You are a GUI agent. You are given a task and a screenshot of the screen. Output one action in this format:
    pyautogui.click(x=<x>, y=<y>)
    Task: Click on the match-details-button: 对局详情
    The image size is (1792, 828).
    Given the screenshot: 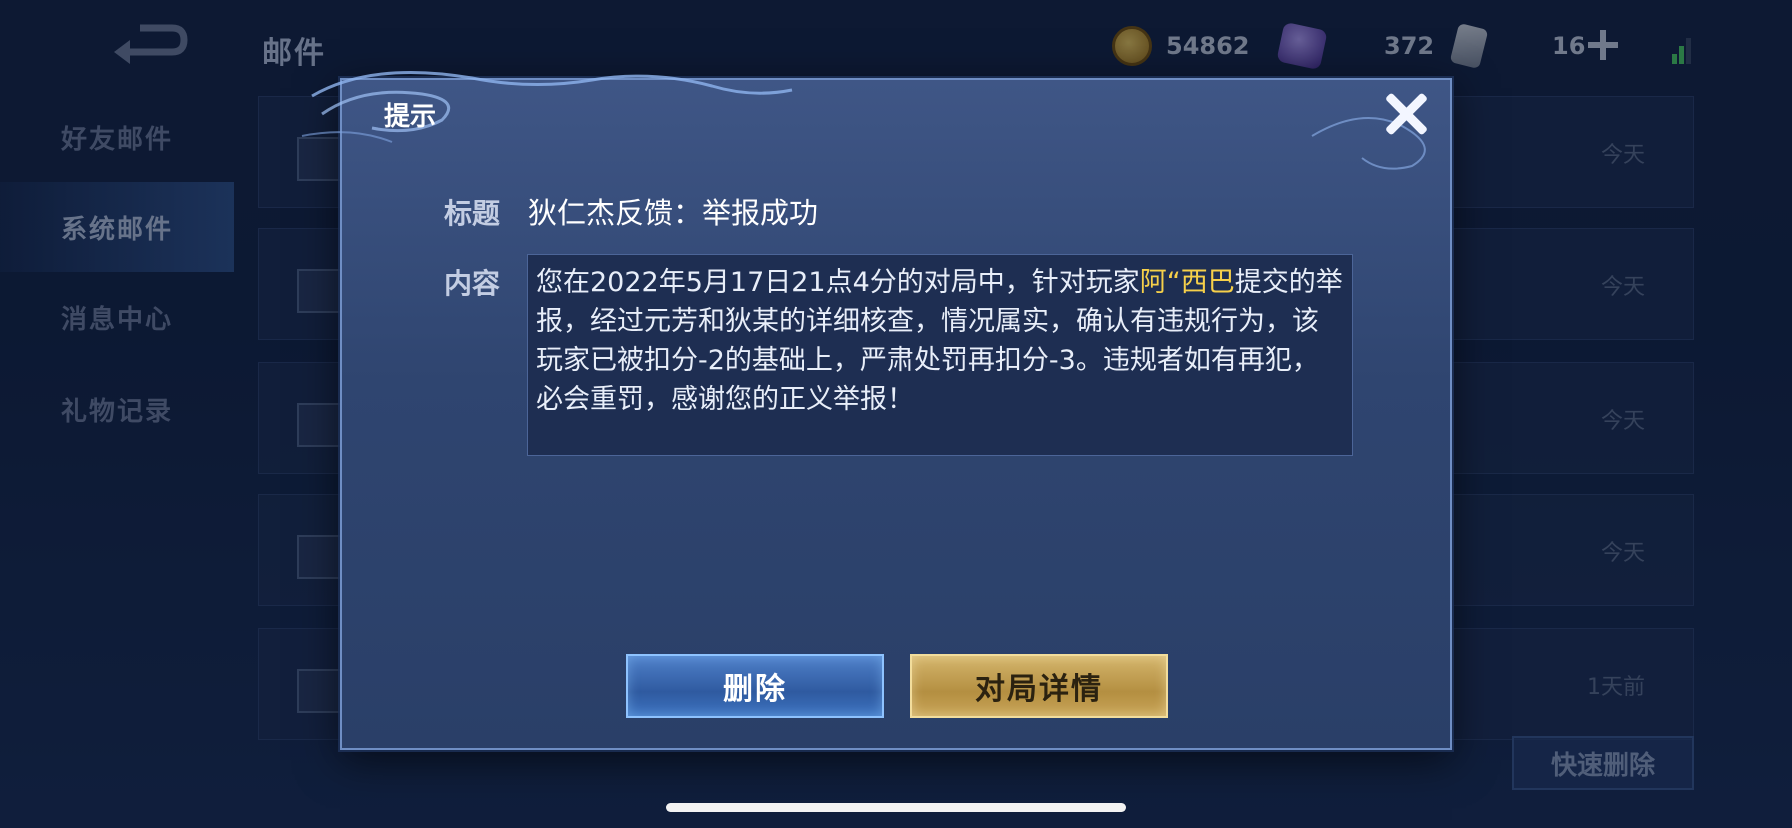 What is the action you would take?
    pyautogui.click(x=1039, y=686)
    